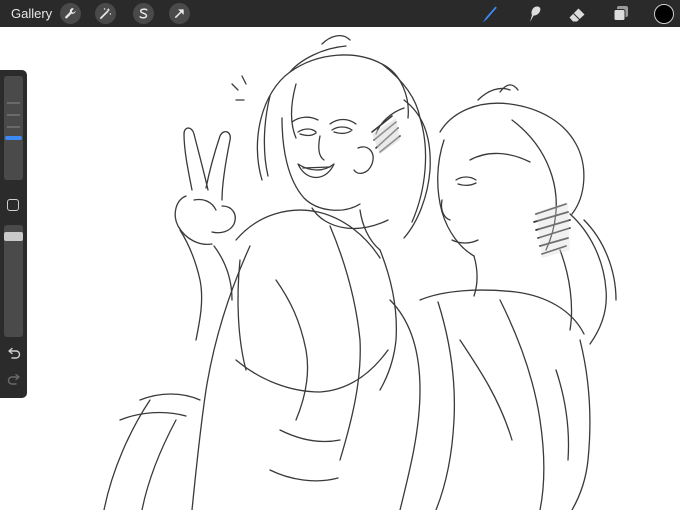  What do you see at coordinates (13, 205) in the screenshot?
I see `modify-button` at bounding box center [13, 205].